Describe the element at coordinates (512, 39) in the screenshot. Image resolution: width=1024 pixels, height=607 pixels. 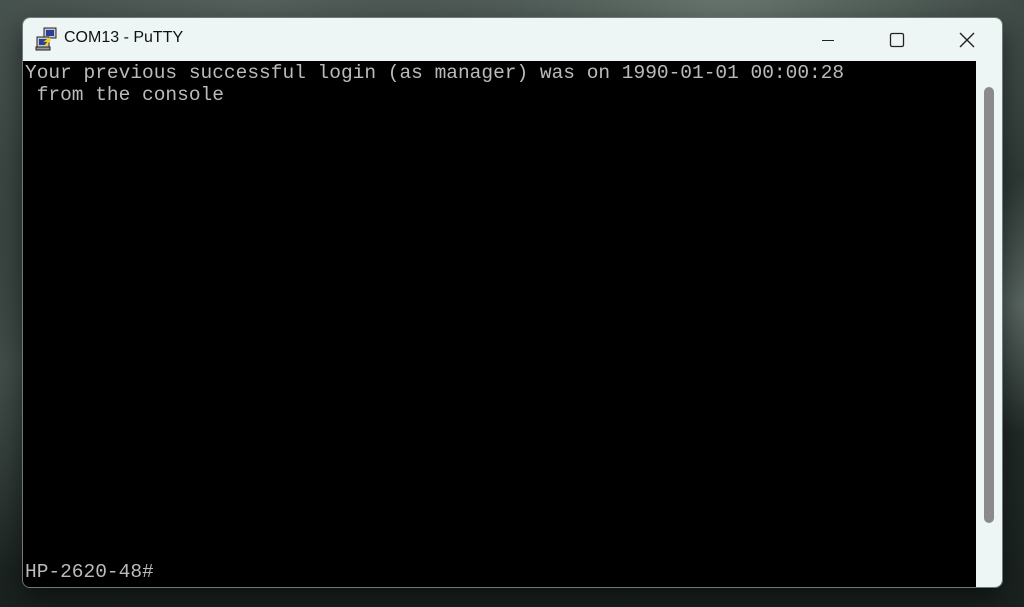
I see `title-bar: COM13 - PuTTY` at that location.